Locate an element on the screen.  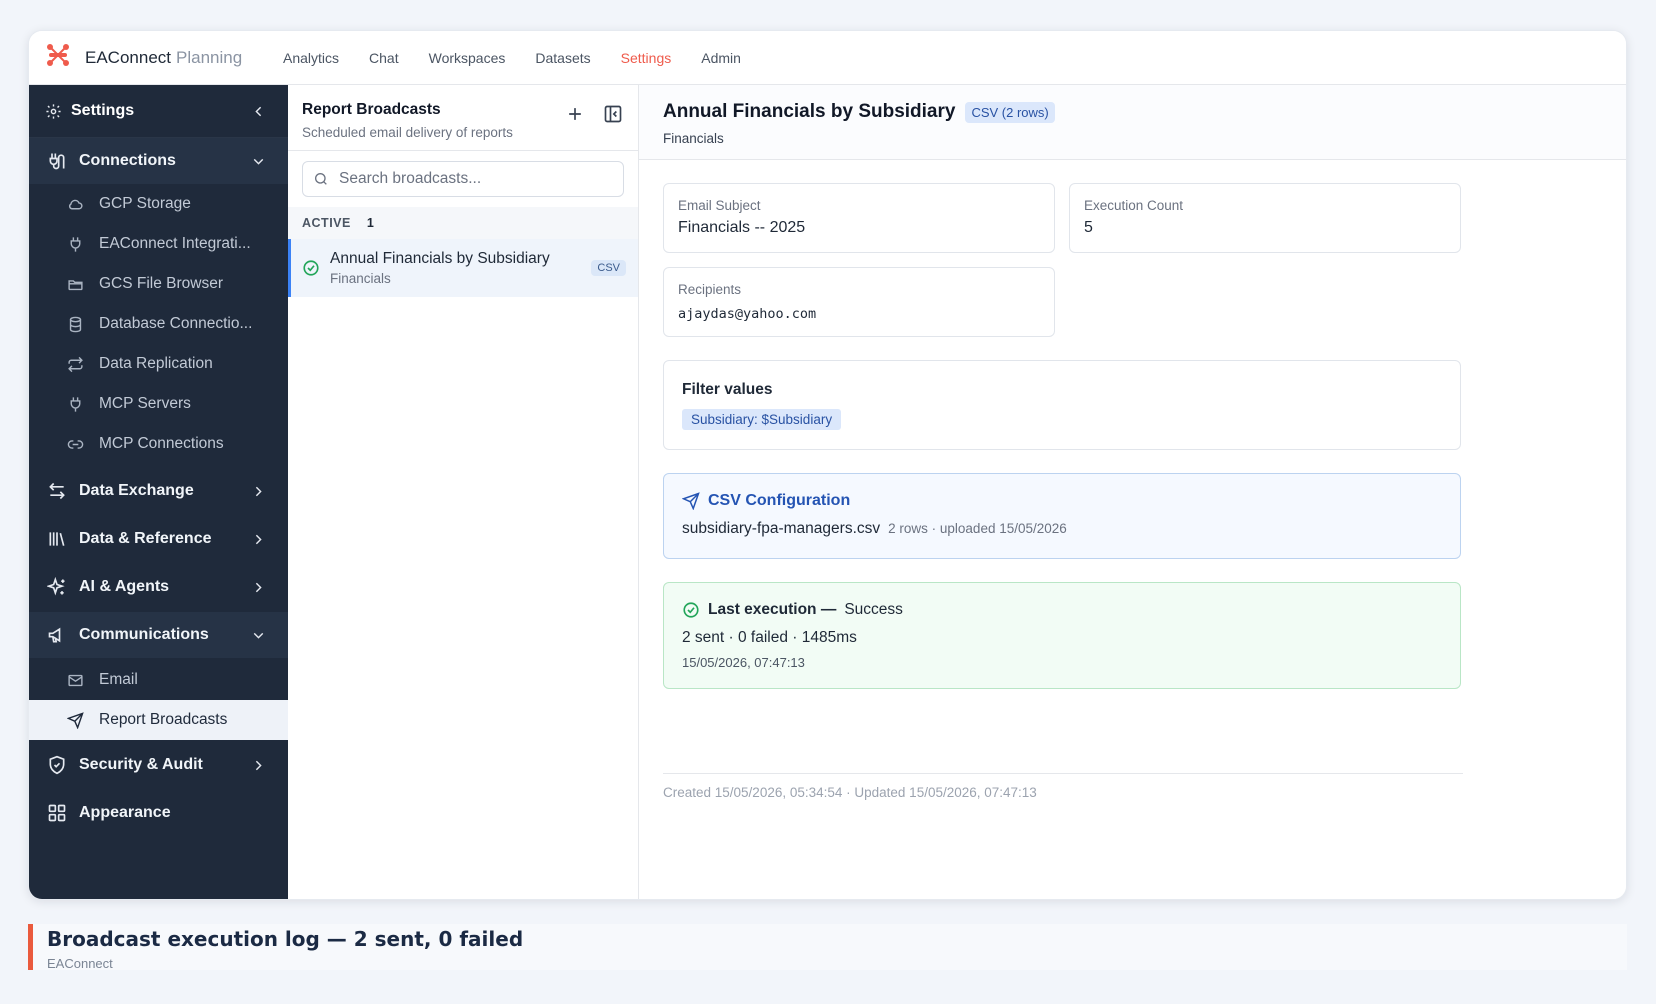
sidebar-group-connections: Connections is located at coordinates (158, 161).